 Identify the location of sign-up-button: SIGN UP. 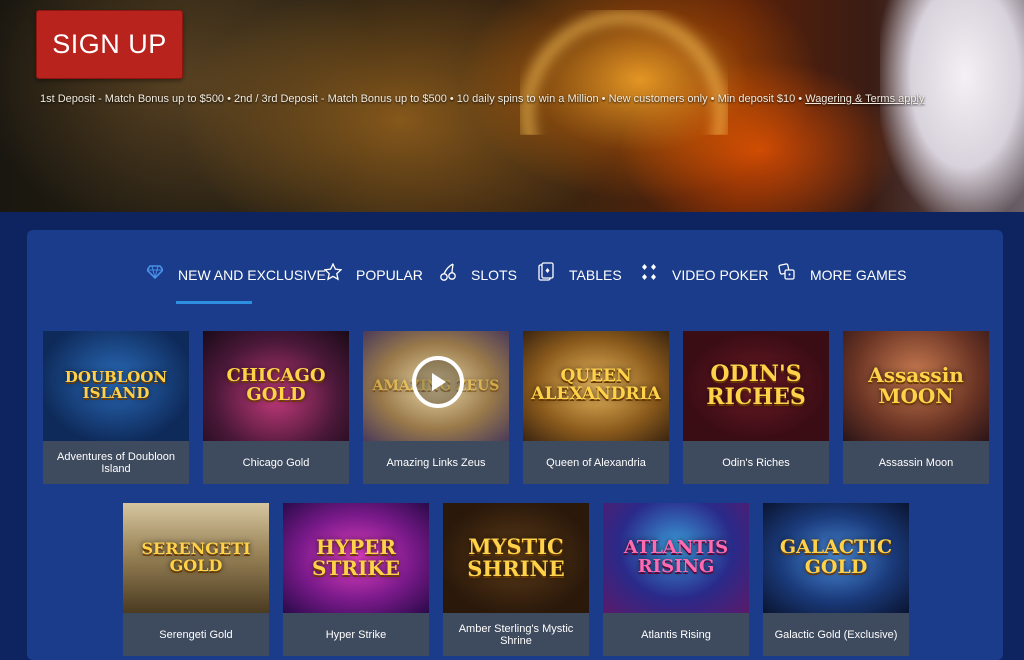
(109, 44).